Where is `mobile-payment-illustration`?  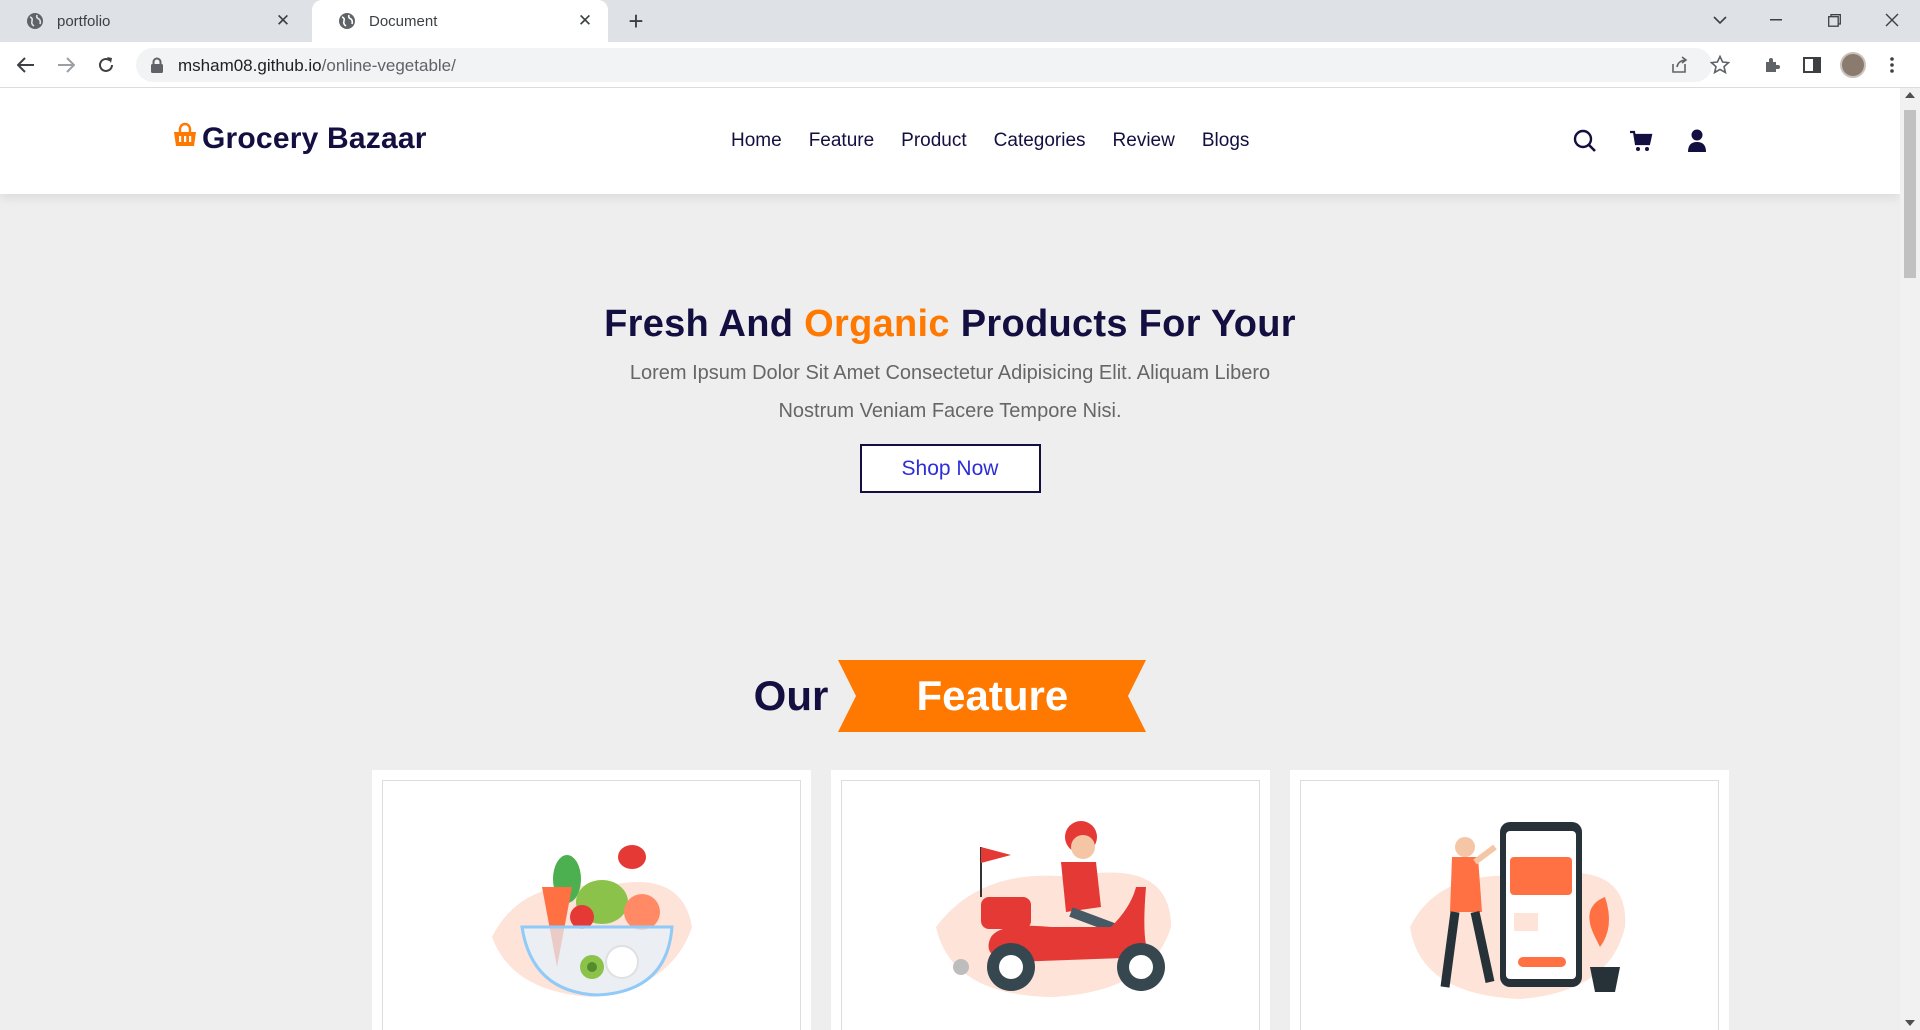 mobile-payment-illustration is located at coordinates (1517, 910).